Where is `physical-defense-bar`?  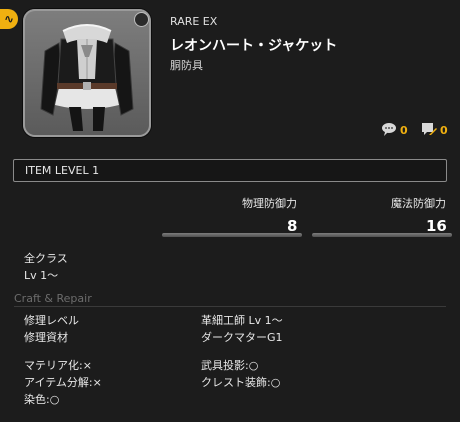
physical-defense-bar is located at coordinates (232, 235).